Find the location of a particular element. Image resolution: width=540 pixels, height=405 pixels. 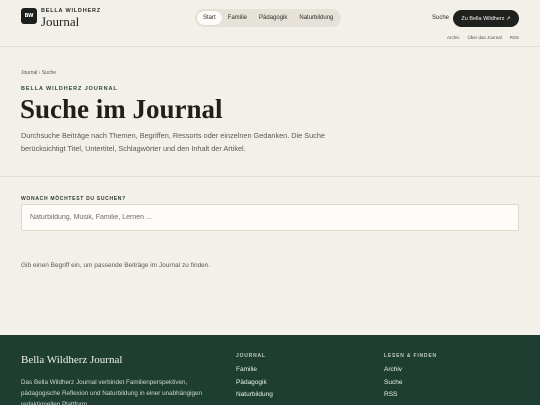

footer-link-suche: Suche is located at coordinates (410, 383).